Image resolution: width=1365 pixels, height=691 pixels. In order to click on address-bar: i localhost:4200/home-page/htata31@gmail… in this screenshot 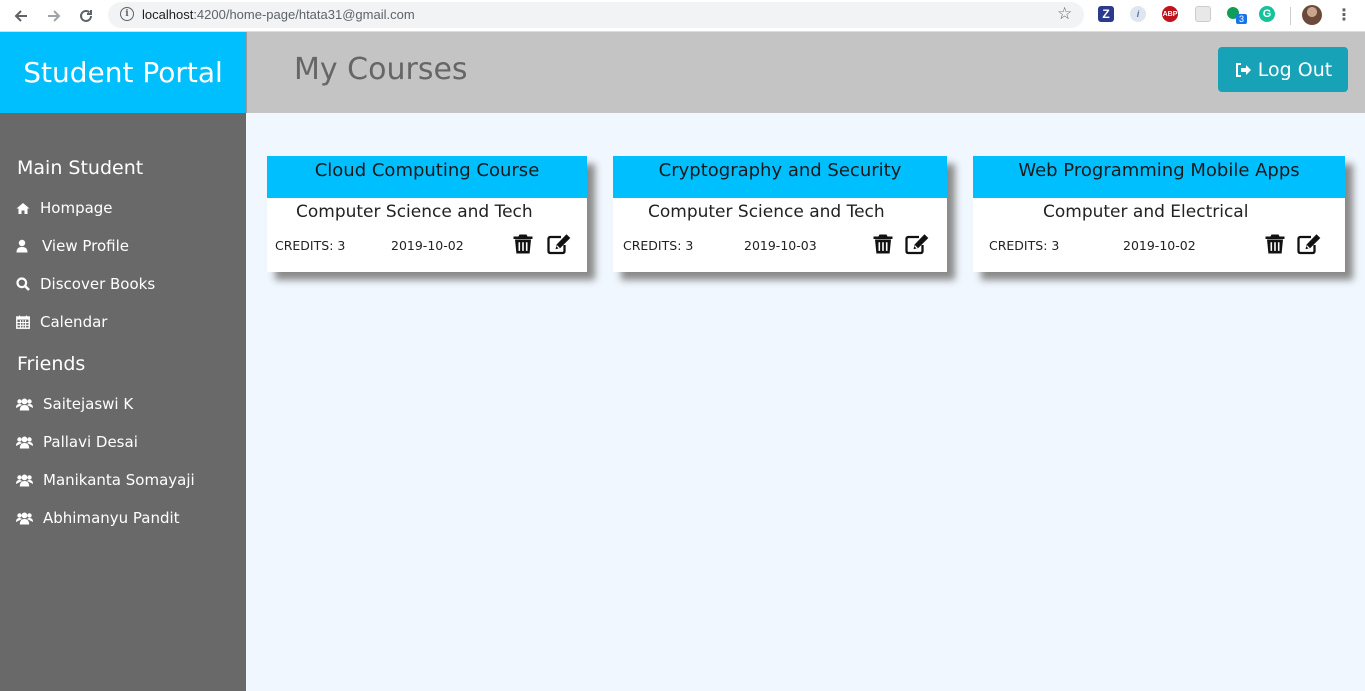, I will do `click(596, 15)`.